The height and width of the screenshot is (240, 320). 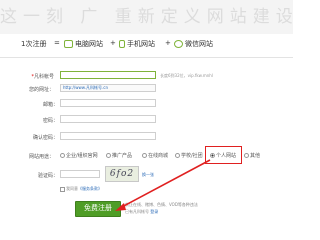 I want to click on annotation-arrow, so click(x=163, y=185).